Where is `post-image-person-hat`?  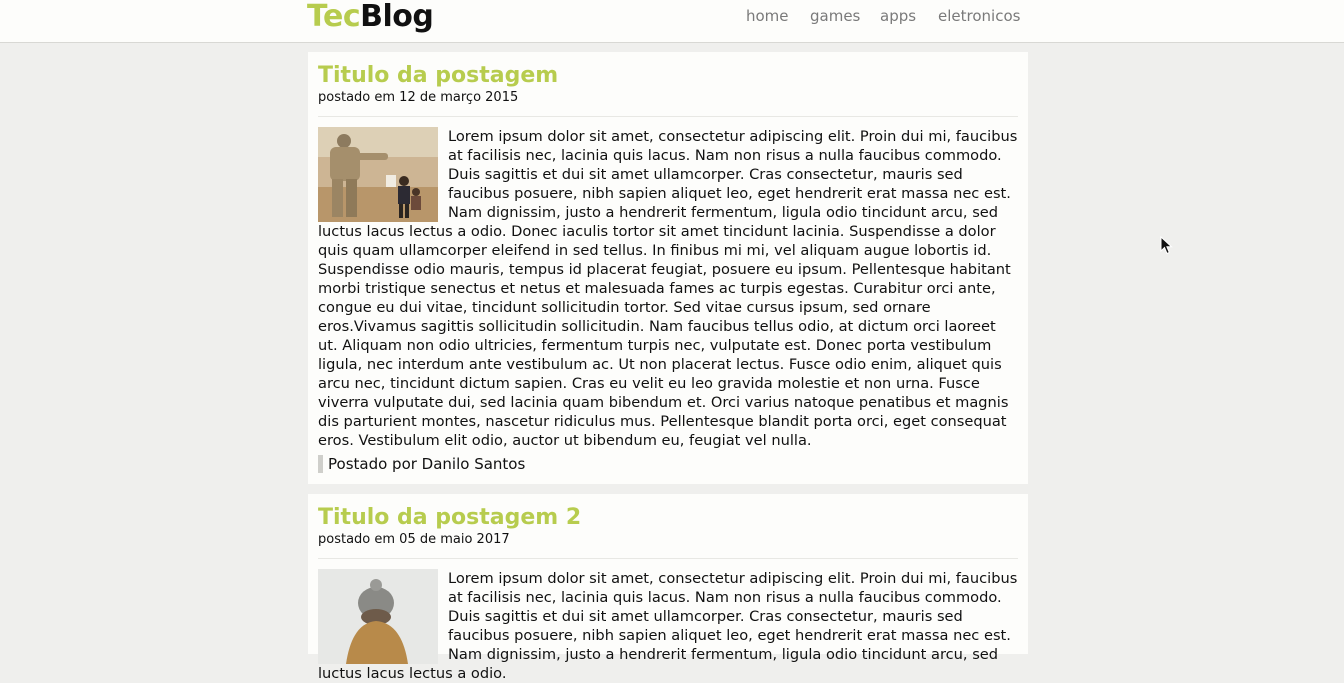
post-image-person-hat is located at coordinates (378, 616).